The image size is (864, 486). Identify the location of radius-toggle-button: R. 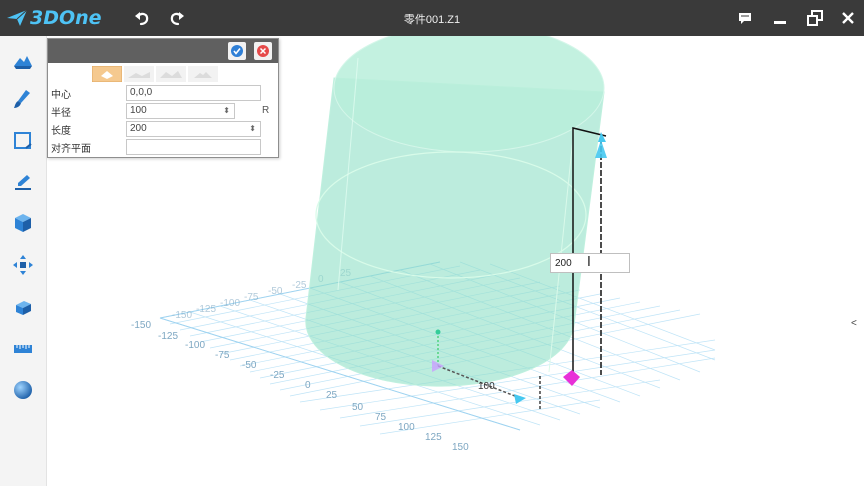
(265, 111).